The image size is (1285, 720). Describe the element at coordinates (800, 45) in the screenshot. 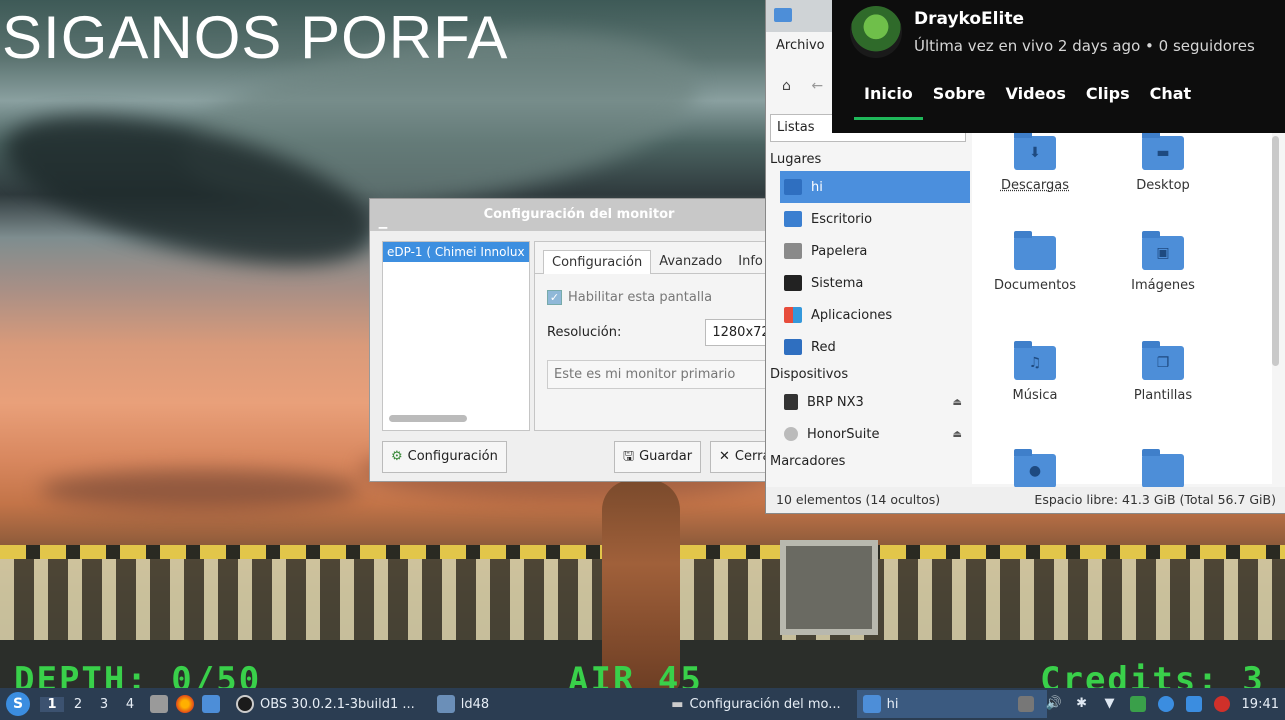

I see `menu-archivo: Archivo` at that location.